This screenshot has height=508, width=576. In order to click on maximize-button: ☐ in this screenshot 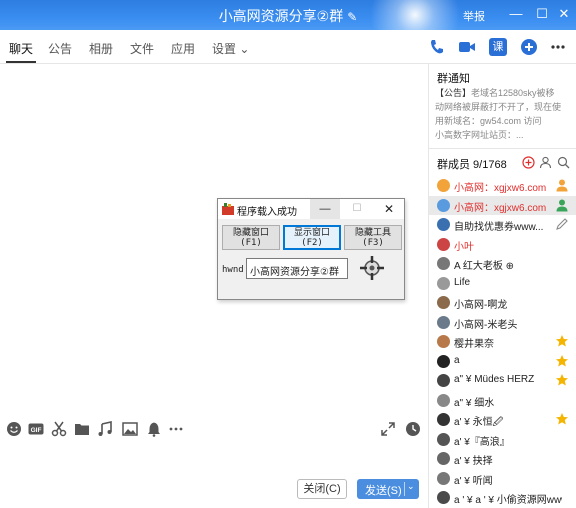, I will do `click(542, 14)`.